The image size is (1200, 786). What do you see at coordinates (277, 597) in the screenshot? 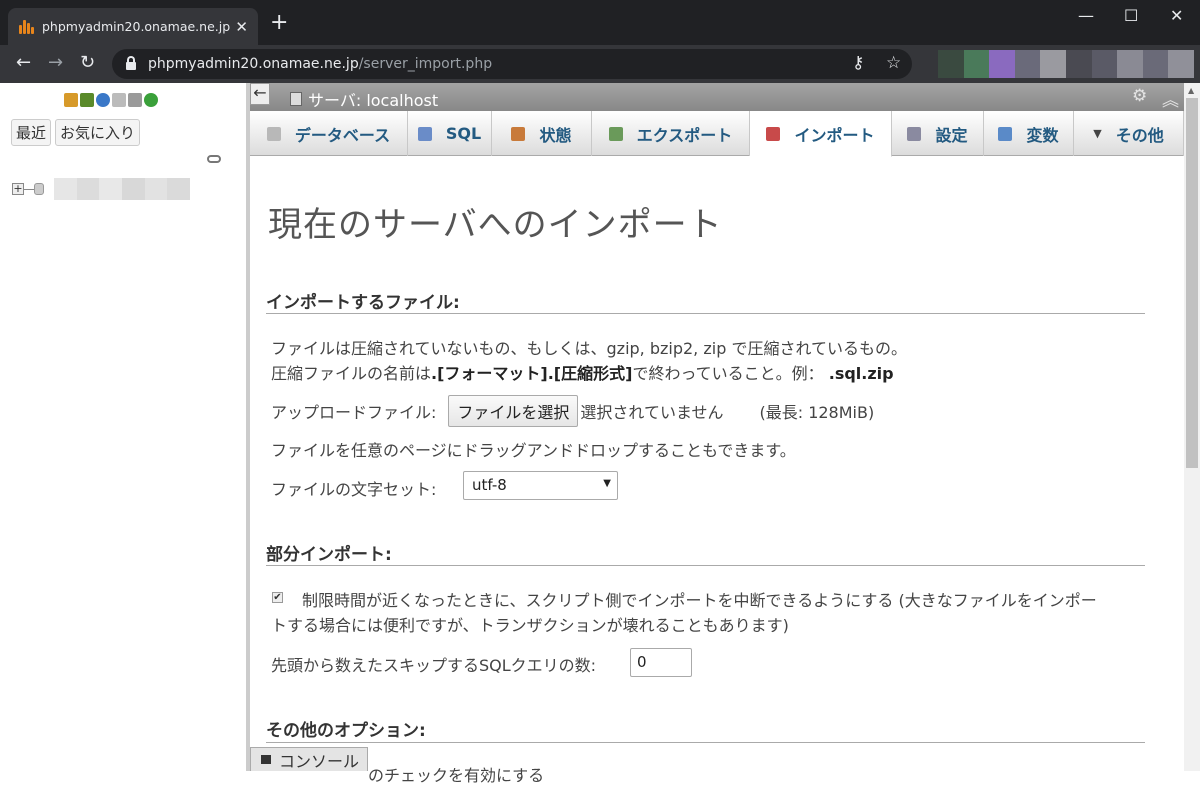
I see `allow-interrupt-checkbox: ✔` at bounding box center [277, 597].